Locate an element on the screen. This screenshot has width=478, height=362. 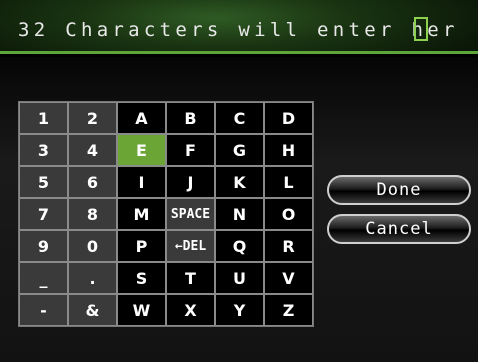
key-K: K is located at coordinates (239, 182).